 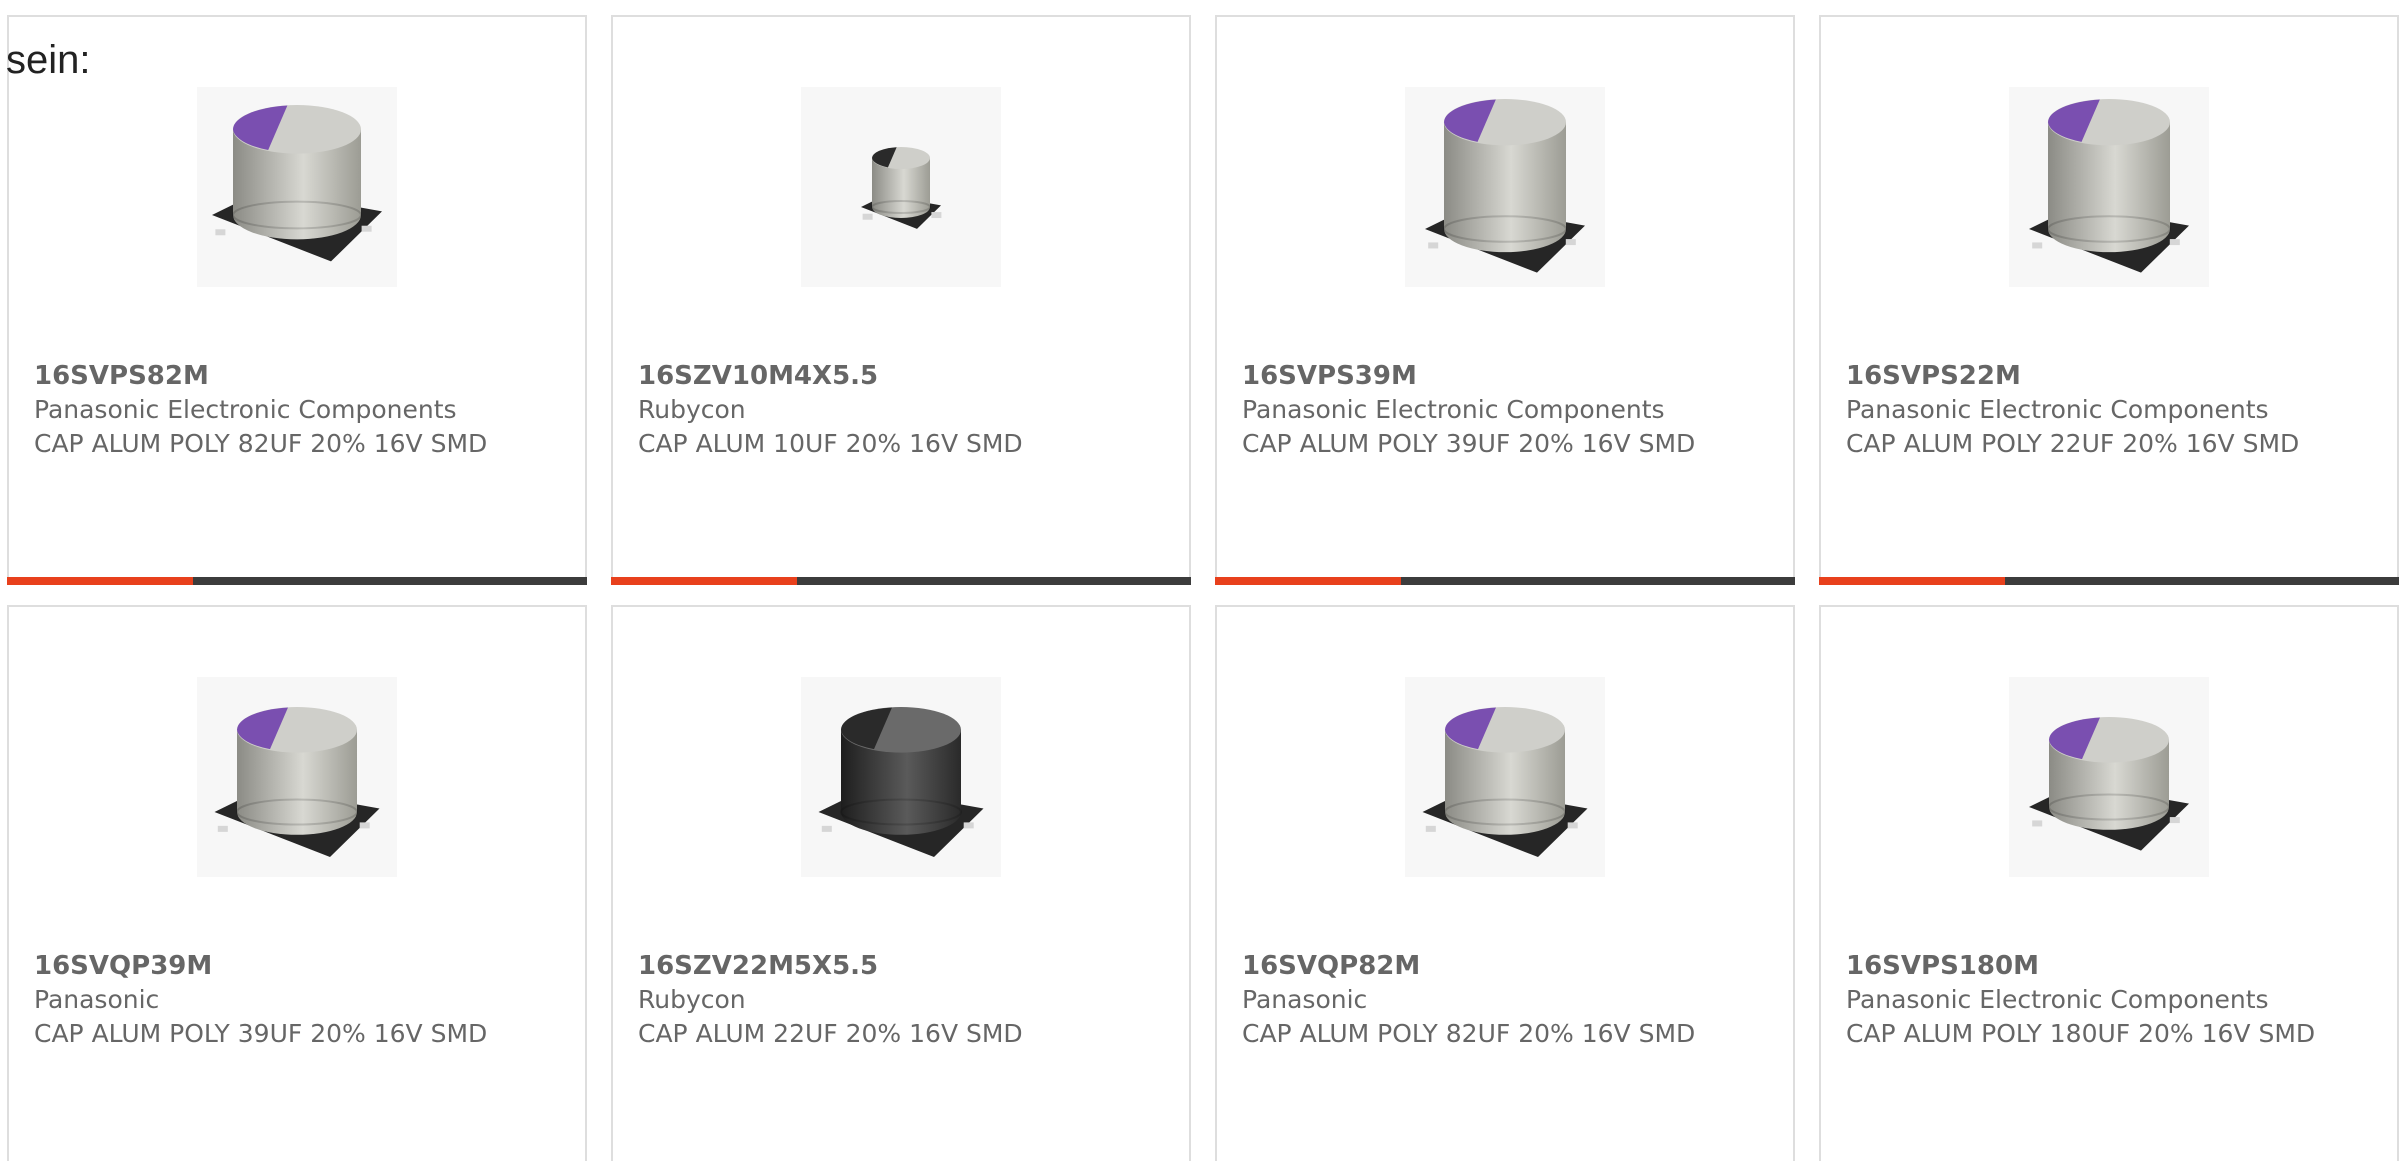 What do you see at coordinates (878, 376) in the screenshot?
I see `part-number: 16SZV10M4X5.5` at bounding box center [878, 376].